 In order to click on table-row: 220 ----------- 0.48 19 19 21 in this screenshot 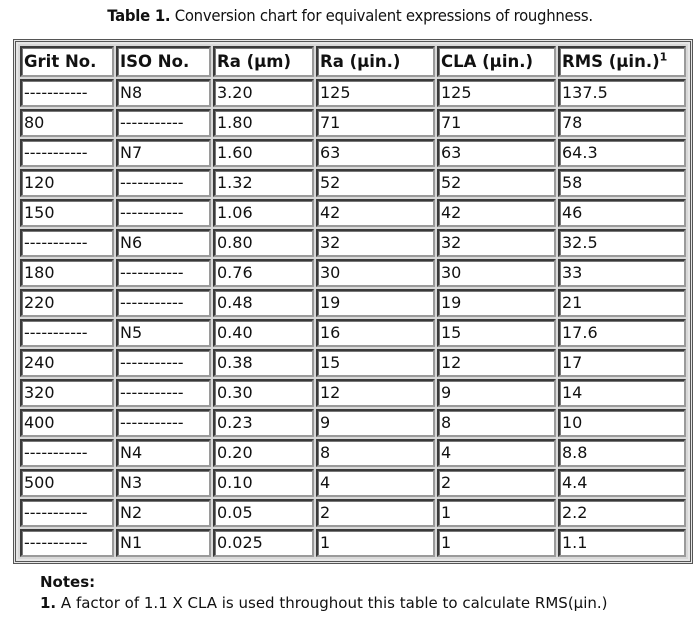, I will do `click(353, 303)`.